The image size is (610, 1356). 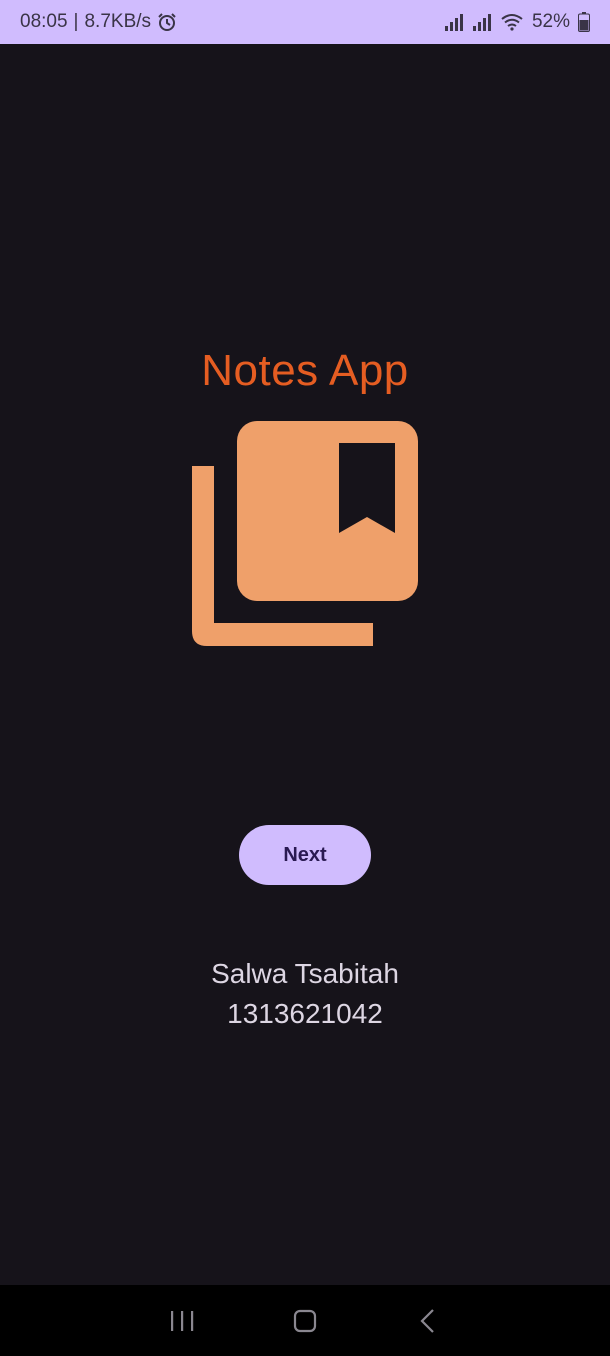 What do you see at coordinates (305, 533) in the screenshot?
I see `collections-bookmark-icon` at bounding box center [305, 533].